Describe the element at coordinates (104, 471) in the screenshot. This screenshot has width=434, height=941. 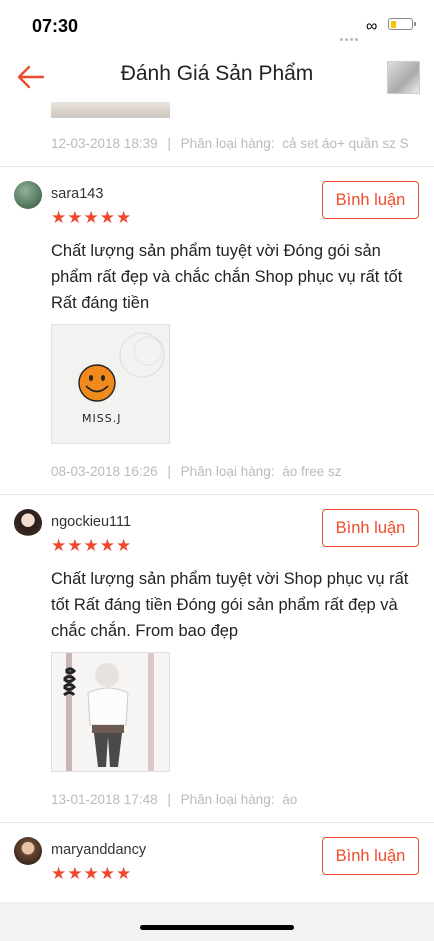
I see `review-date: 08-03-2018 16:26` at that location.